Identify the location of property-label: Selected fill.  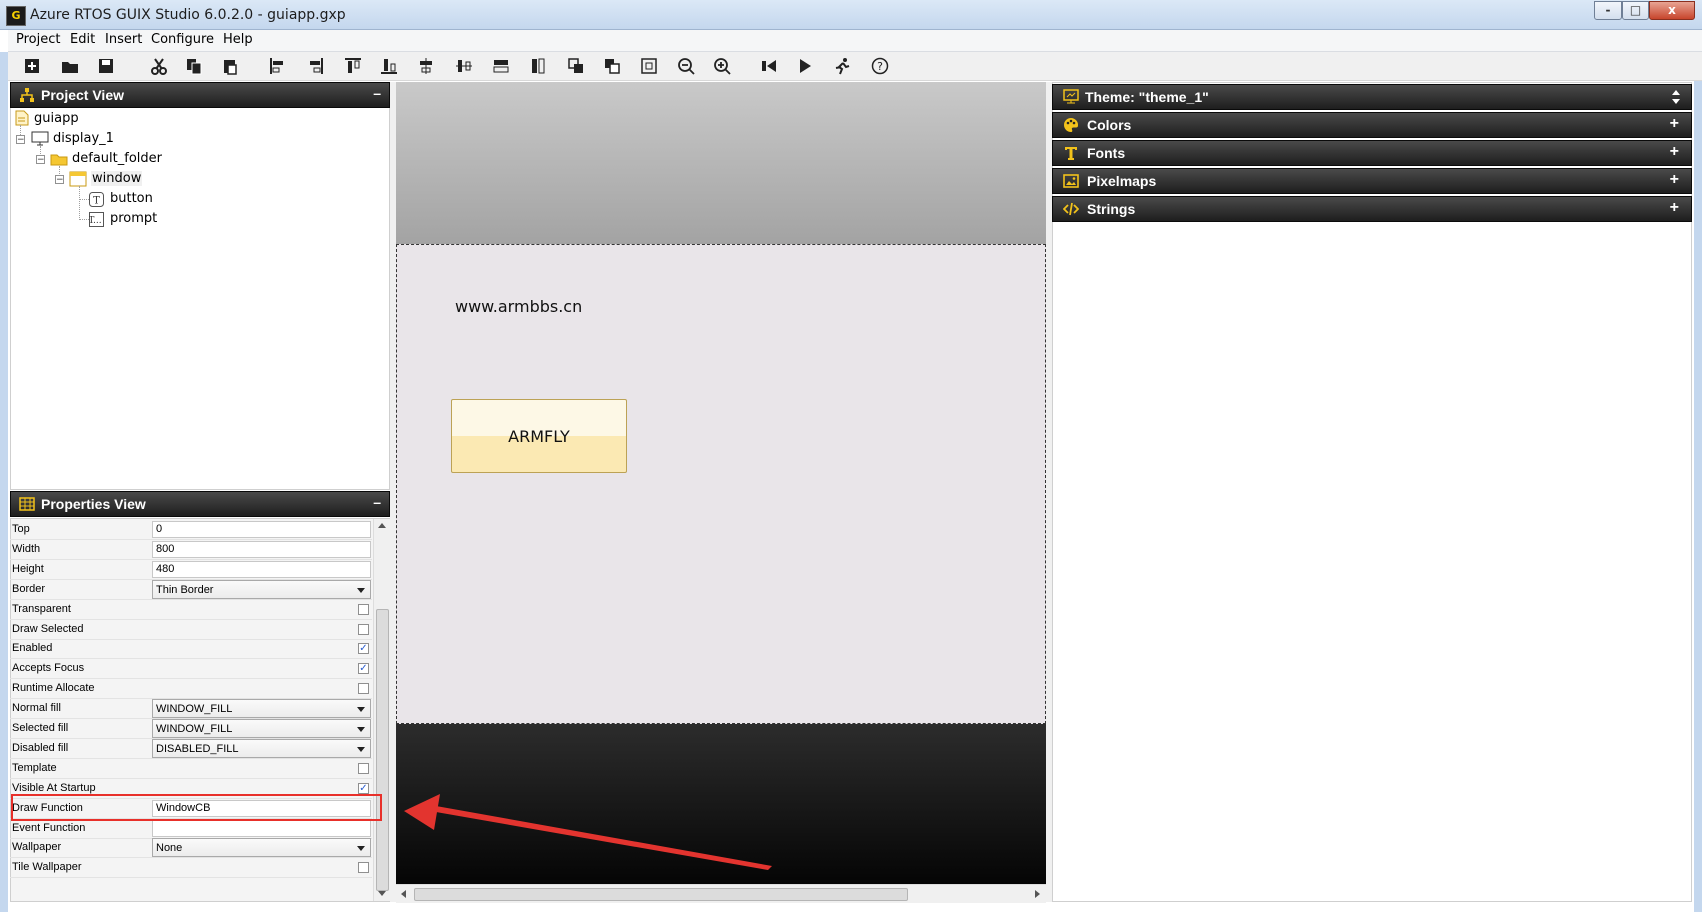
(40, 728).